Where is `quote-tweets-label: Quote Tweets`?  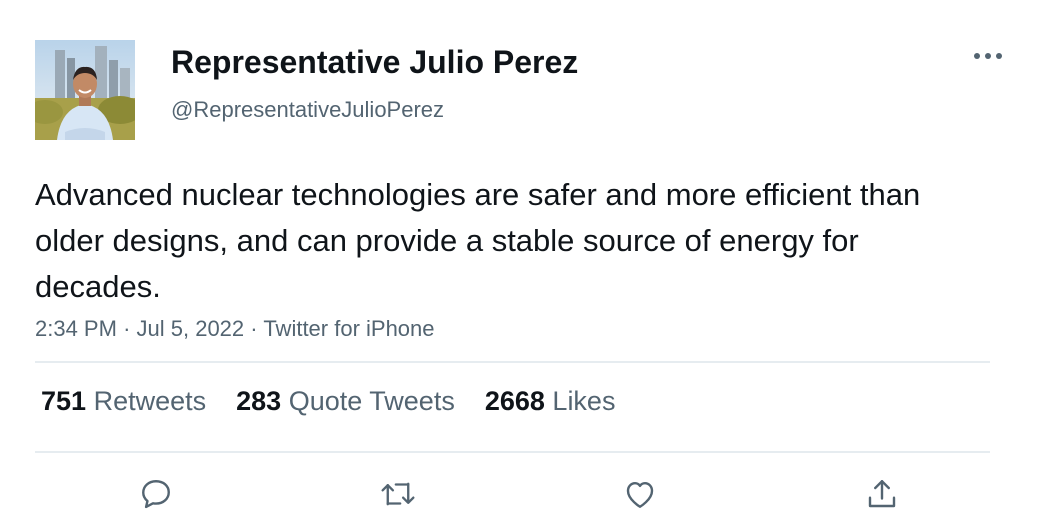
quote-tweets-label: Quote Tweets is located at coordinates (371, 401).